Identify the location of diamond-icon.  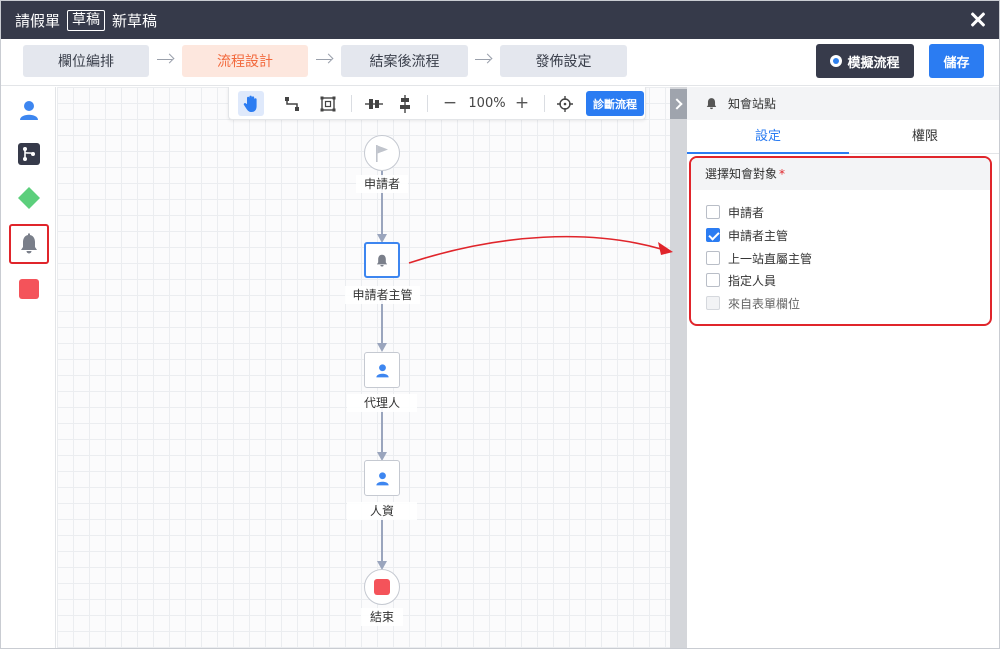
(29, 198).